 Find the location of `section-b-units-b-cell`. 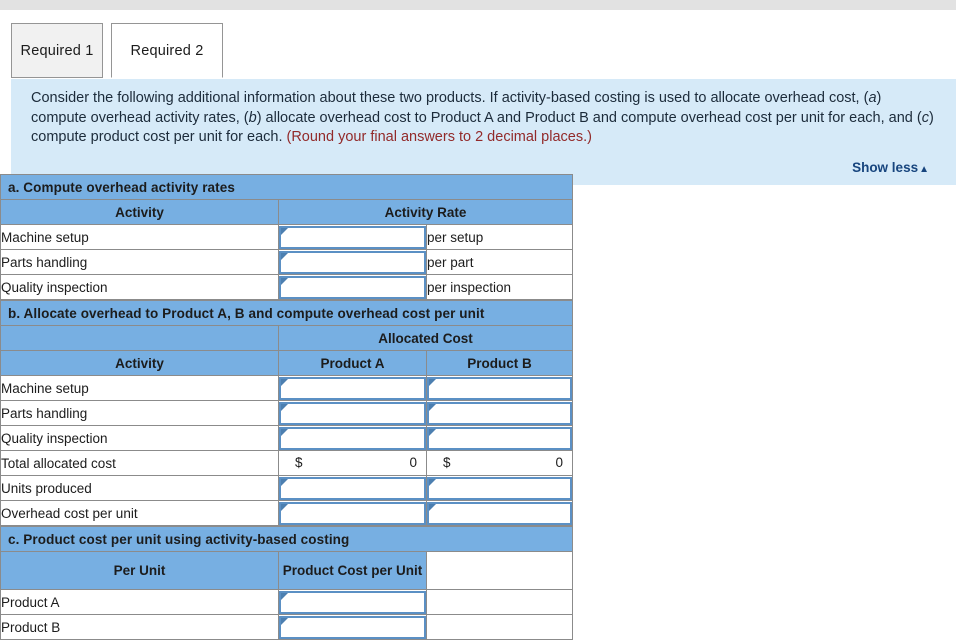

section-b-units-b-cell is located at coordinates (499, 488).